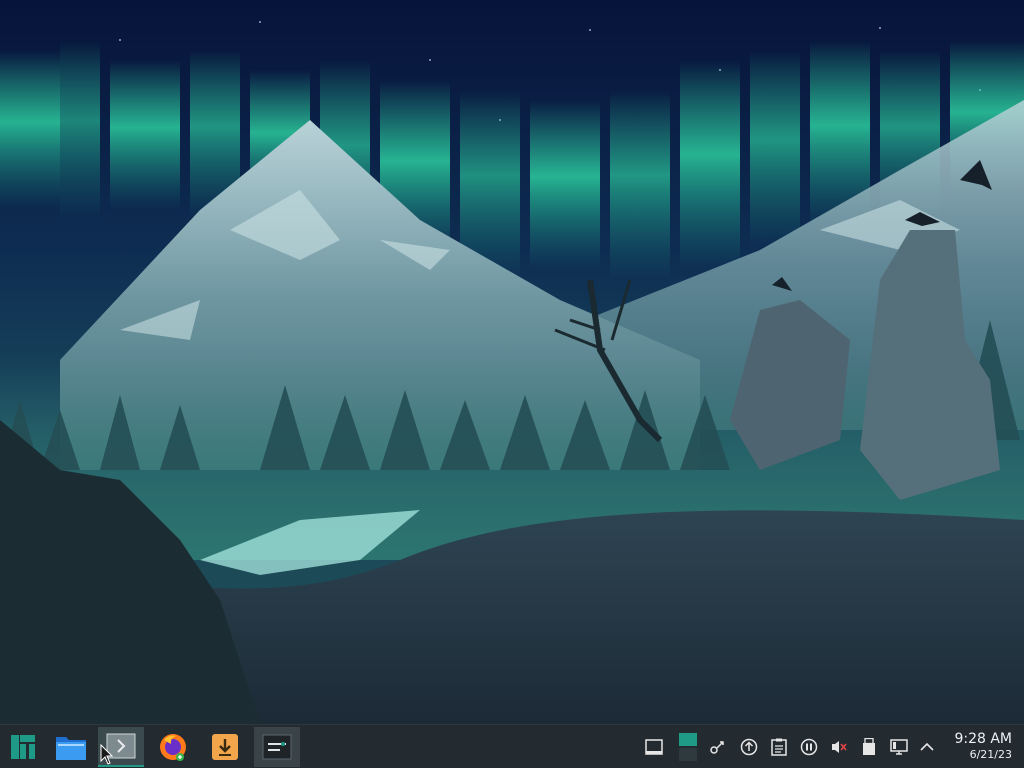 The height and width of the screenshot is (768, 1024). What do you see at coordinates (718, 747) in the screenshot?
I see `network-share-icon` at bounding box center [718, 747].